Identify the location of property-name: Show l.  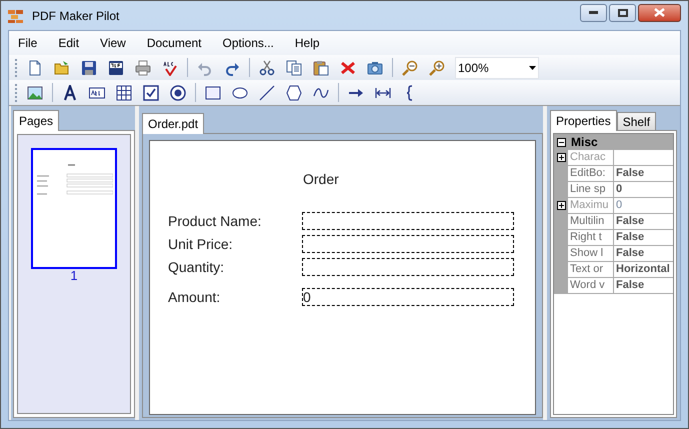
(591, 253).